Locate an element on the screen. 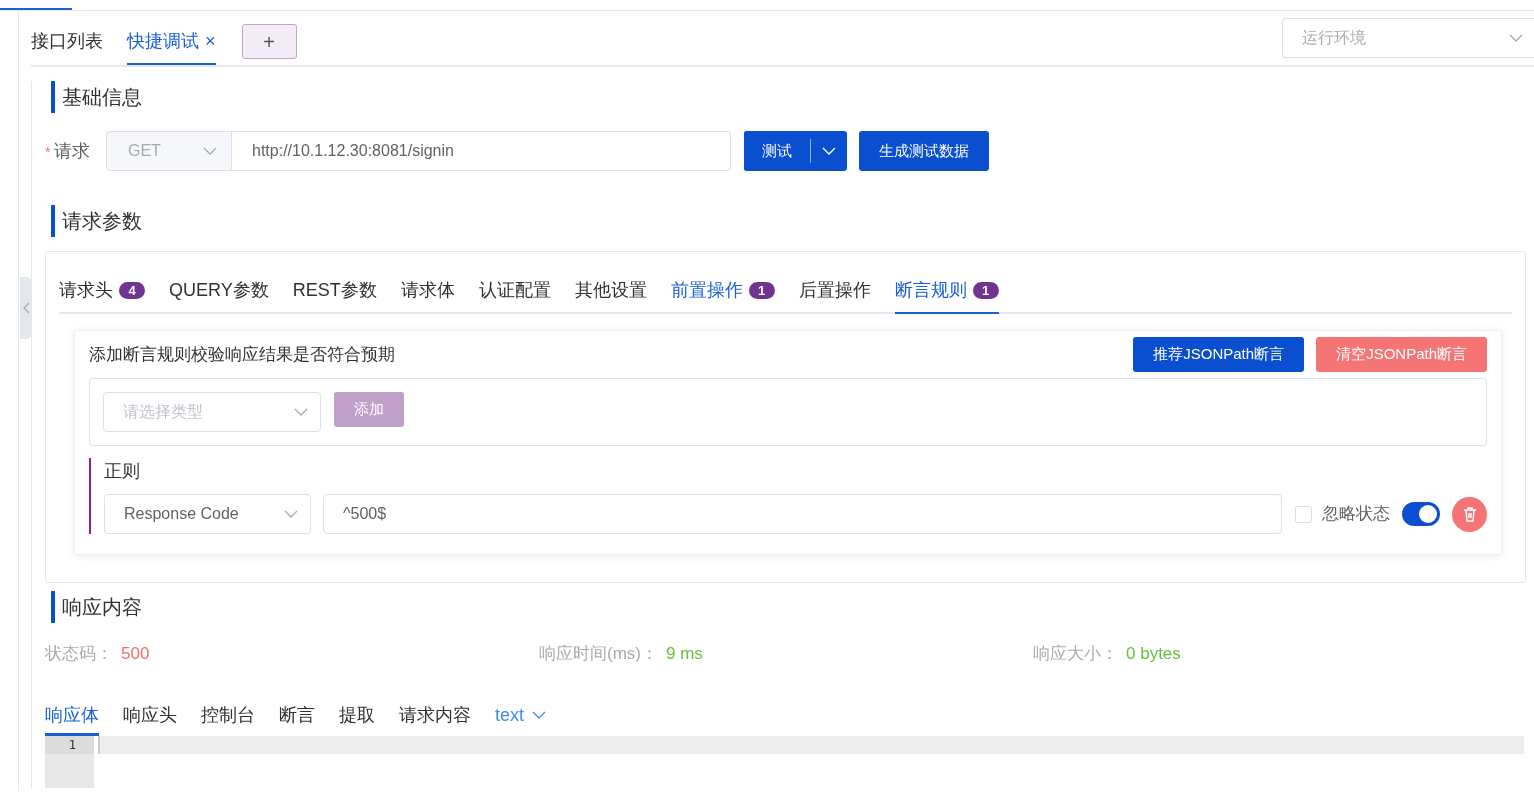  tab: 快捷调试 × is located at coordinates (171, 47).